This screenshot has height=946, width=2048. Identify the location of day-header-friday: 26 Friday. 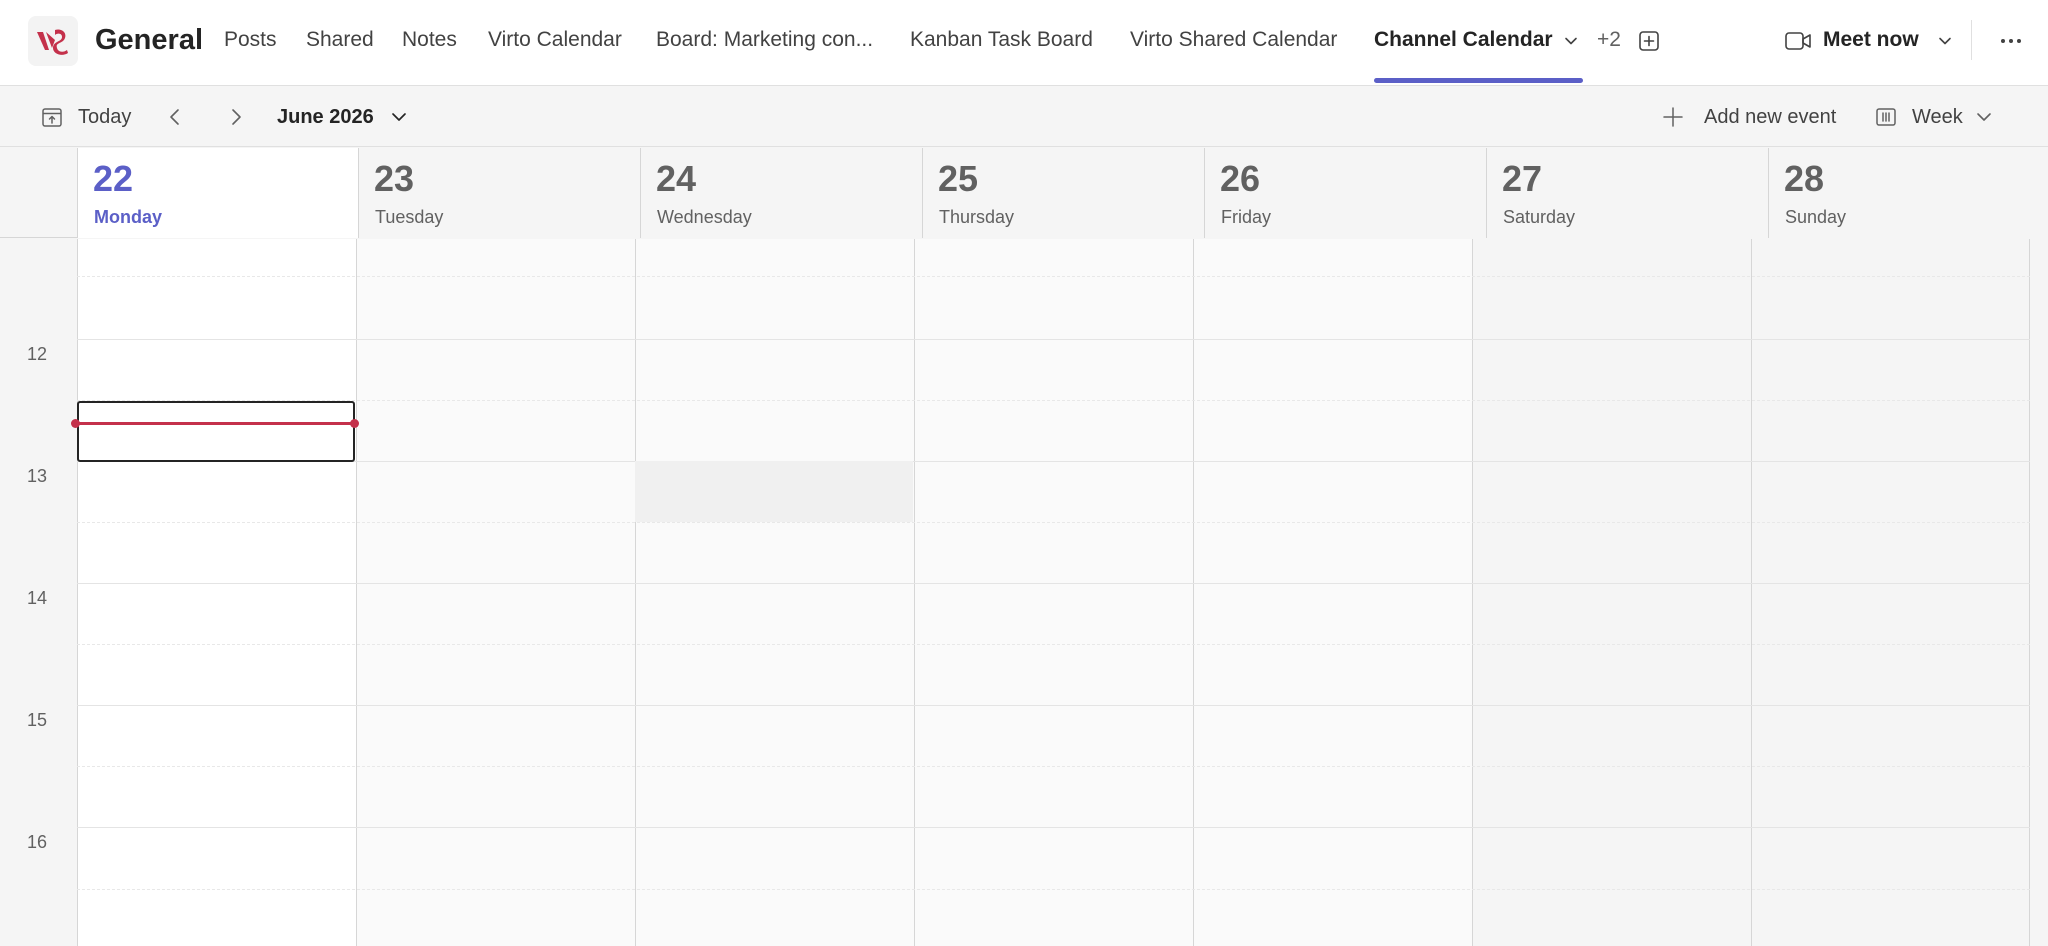
(1345, 193).